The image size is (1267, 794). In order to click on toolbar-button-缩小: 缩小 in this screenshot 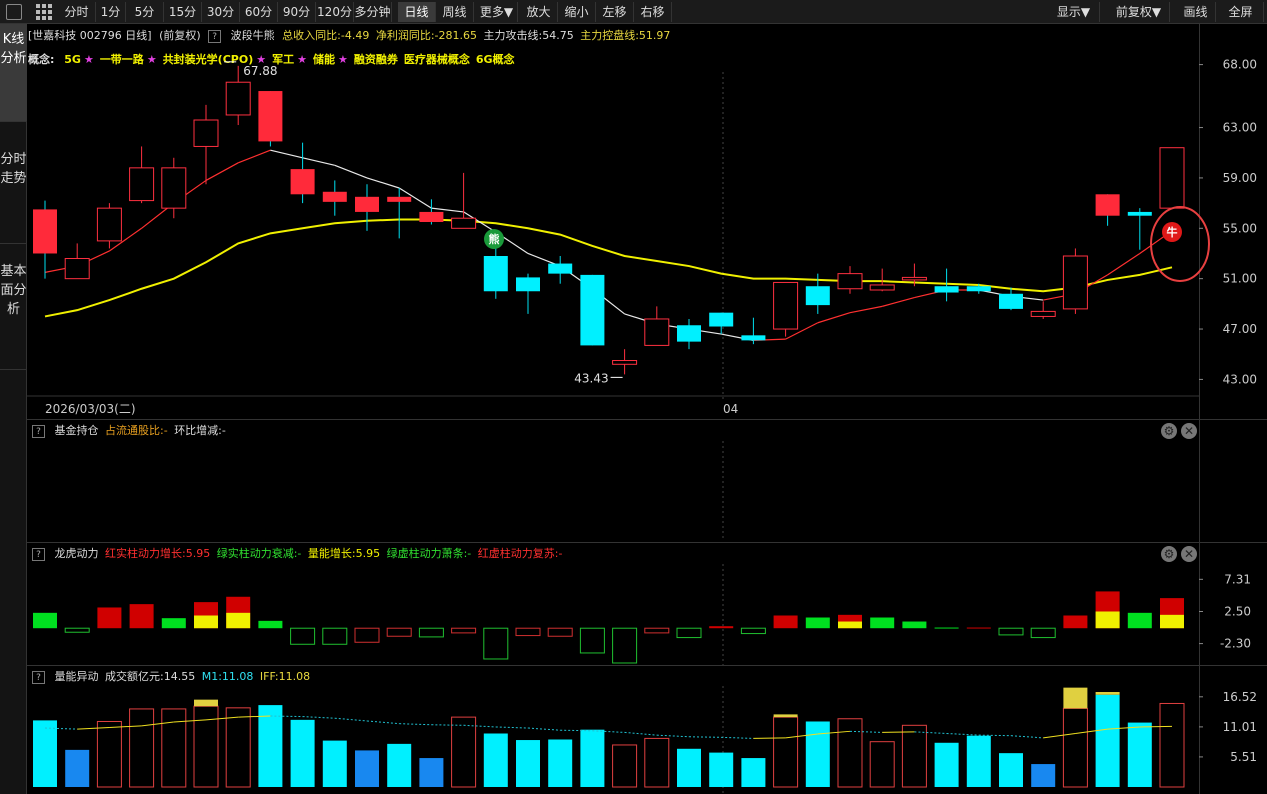, I will do `click(577, 12)`.